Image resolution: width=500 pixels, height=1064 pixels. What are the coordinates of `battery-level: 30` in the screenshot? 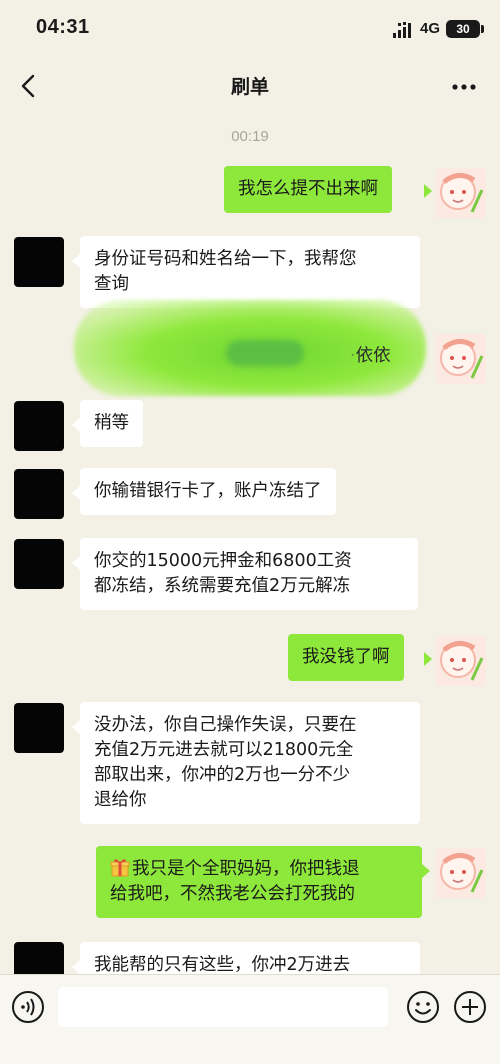 It's located at (463, 29).